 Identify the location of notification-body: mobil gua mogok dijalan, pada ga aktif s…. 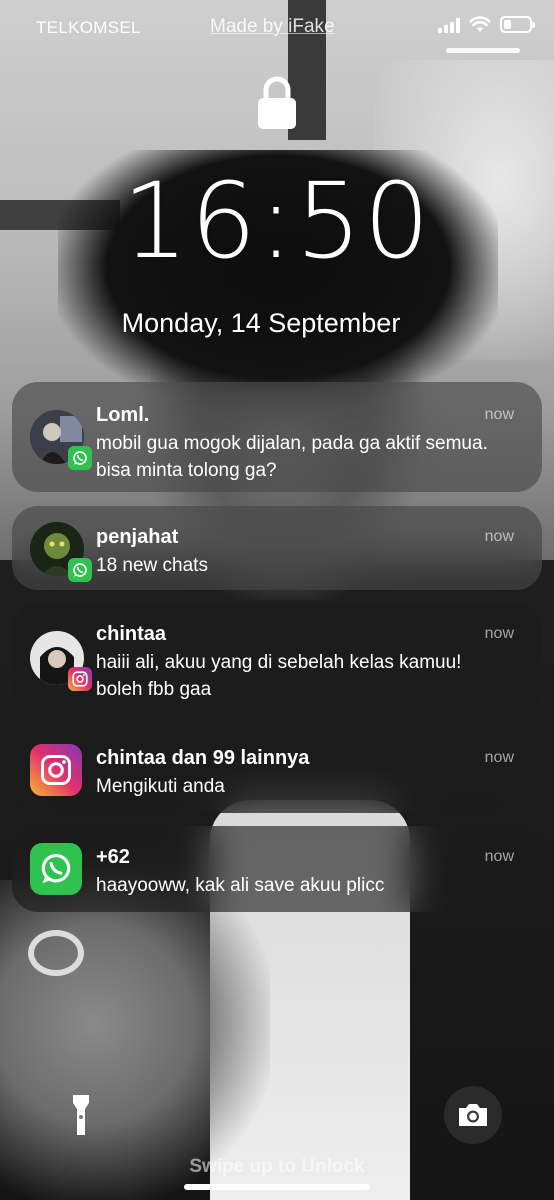
(292, 457).